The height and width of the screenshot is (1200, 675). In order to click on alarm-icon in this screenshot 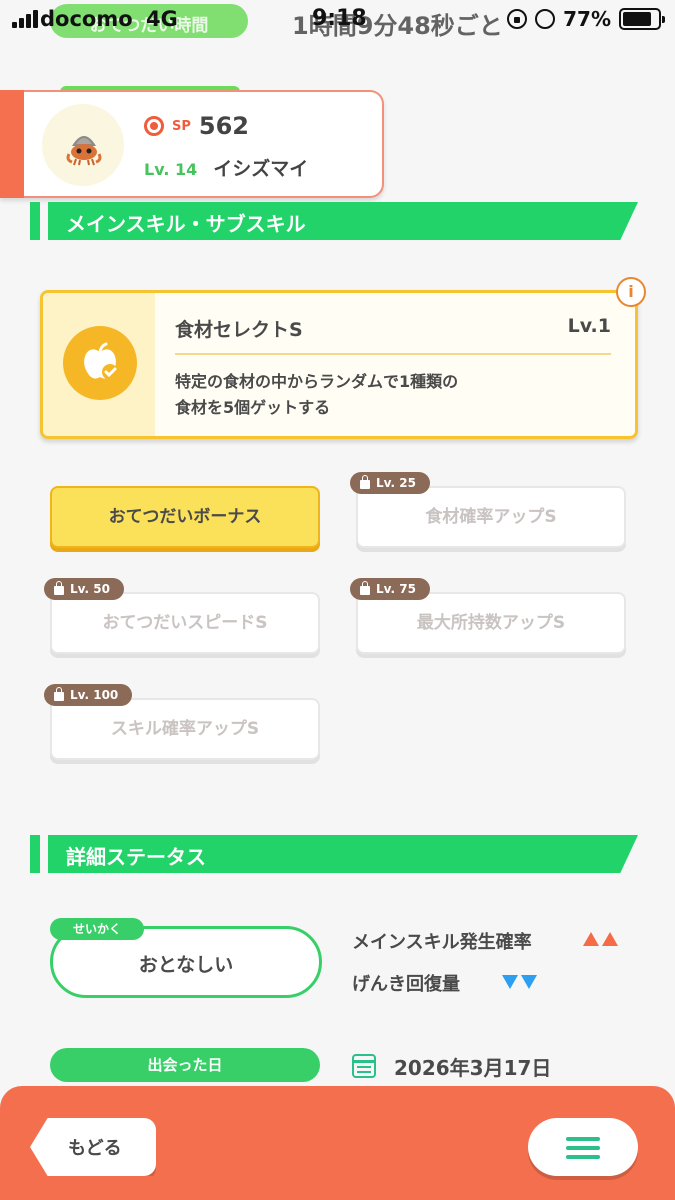, I will do `click(545, 19)`.